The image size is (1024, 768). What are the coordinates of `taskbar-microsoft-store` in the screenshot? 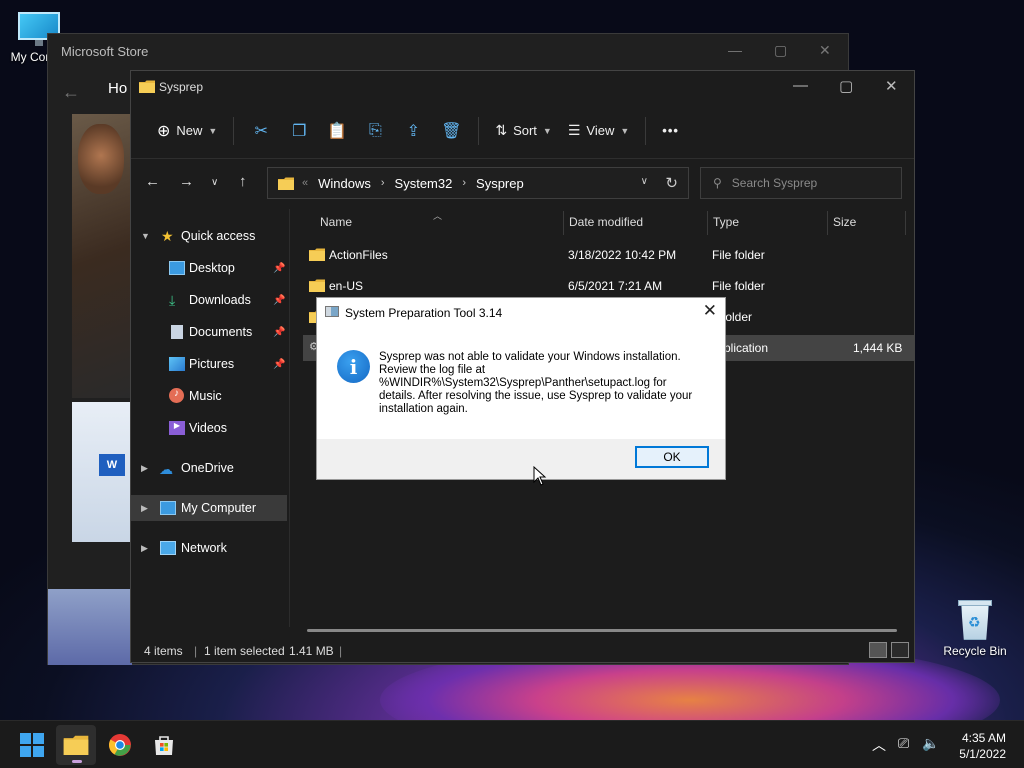 It's located at (164, 745).